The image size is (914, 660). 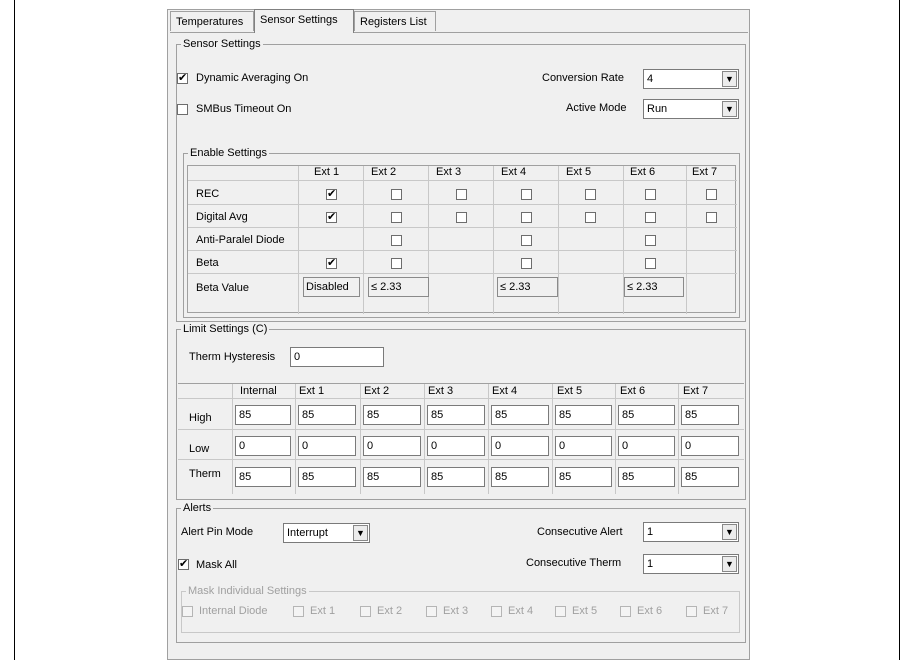 What do you see at coordinates (560, 611) in the screenshot?
I see `mask-ext5-checkbox` at bounding box center [560, 611].